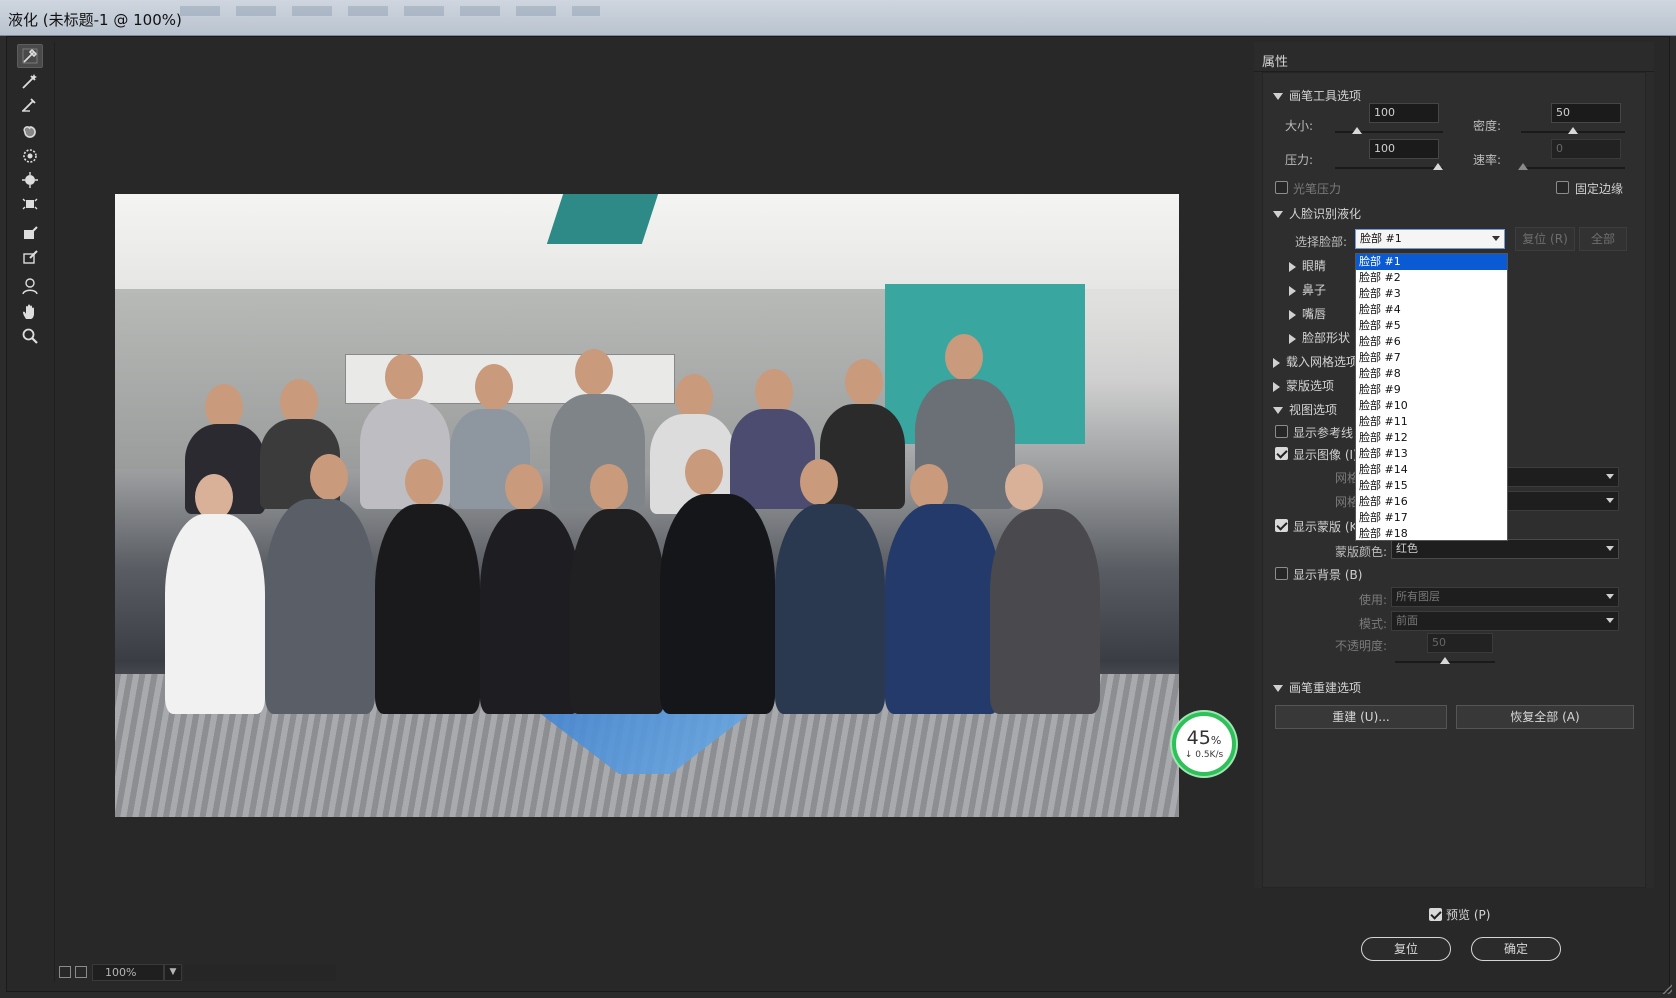 The image size is (1676, 998). What do you see at coordinates (1599, 189) in the screenshot?
I see `pin-edges-label: 固定边缘` at bounding box center [1599, 189].